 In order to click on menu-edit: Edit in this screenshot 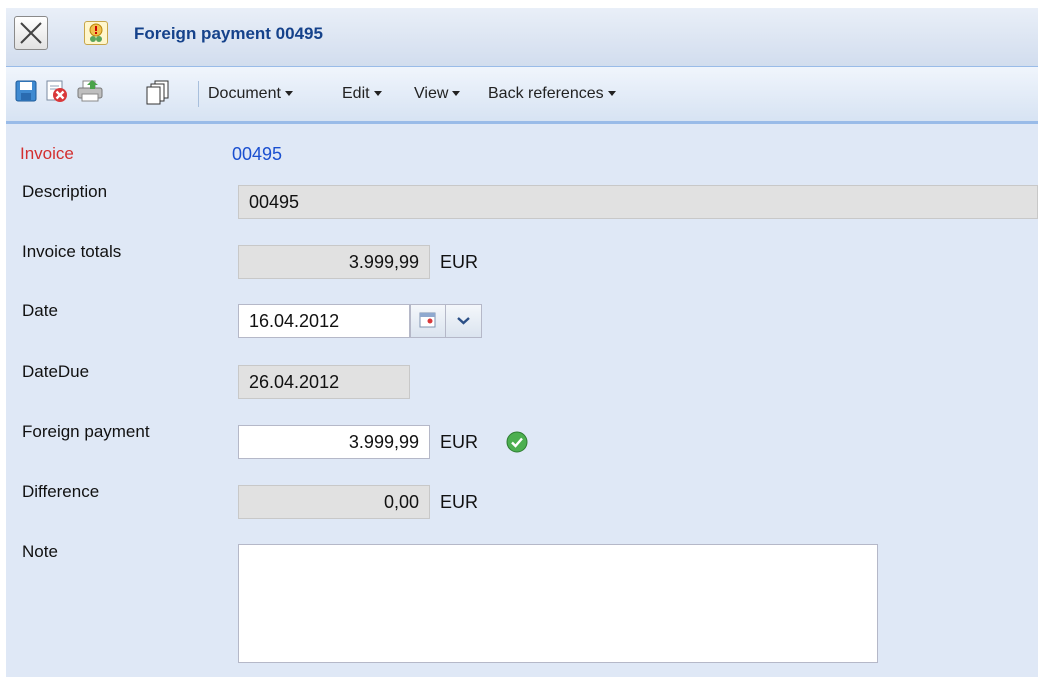, I will do `click(362, 94)`.